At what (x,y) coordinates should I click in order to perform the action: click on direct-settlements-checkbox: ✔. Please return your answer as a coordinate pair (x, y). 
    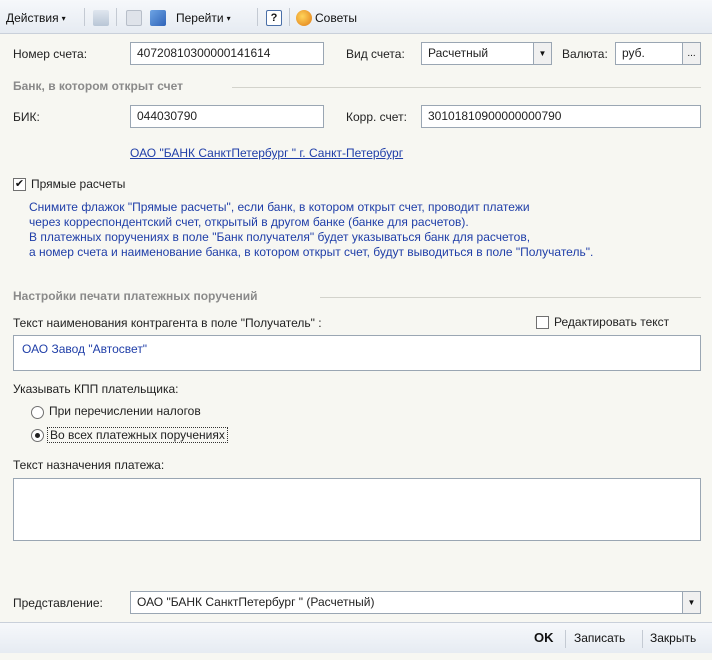
    Looking at the image, I should click on (19, 184).